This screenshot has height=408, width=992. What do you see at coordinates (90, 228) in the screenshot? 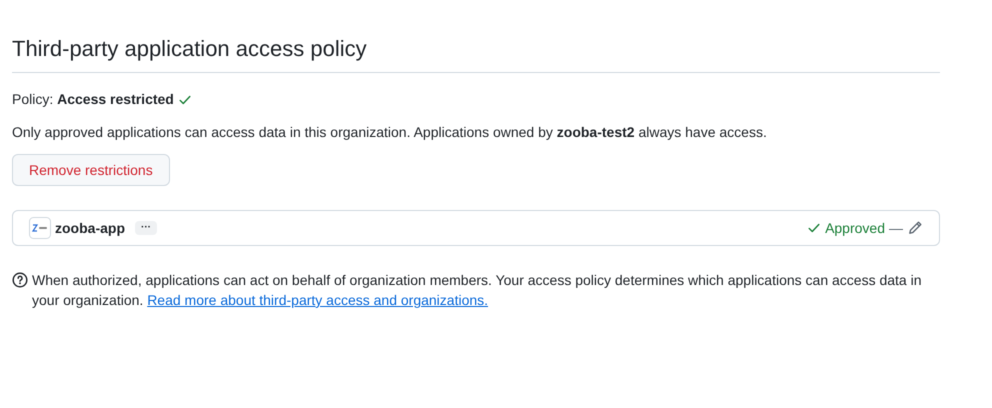
I see `app-name: zooba-app` at bounding box center [90, 228].